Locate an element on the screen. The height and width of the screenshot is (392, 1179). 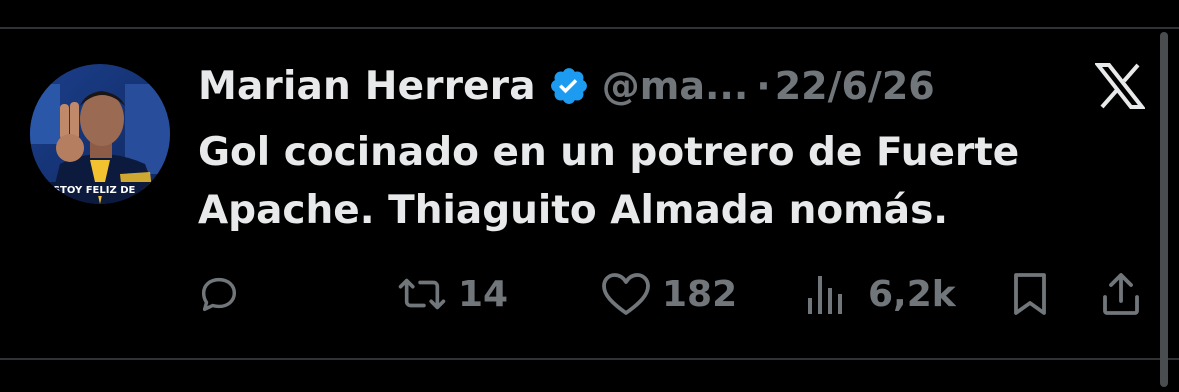
like-count: 182 is located at coordinates (700, 294).